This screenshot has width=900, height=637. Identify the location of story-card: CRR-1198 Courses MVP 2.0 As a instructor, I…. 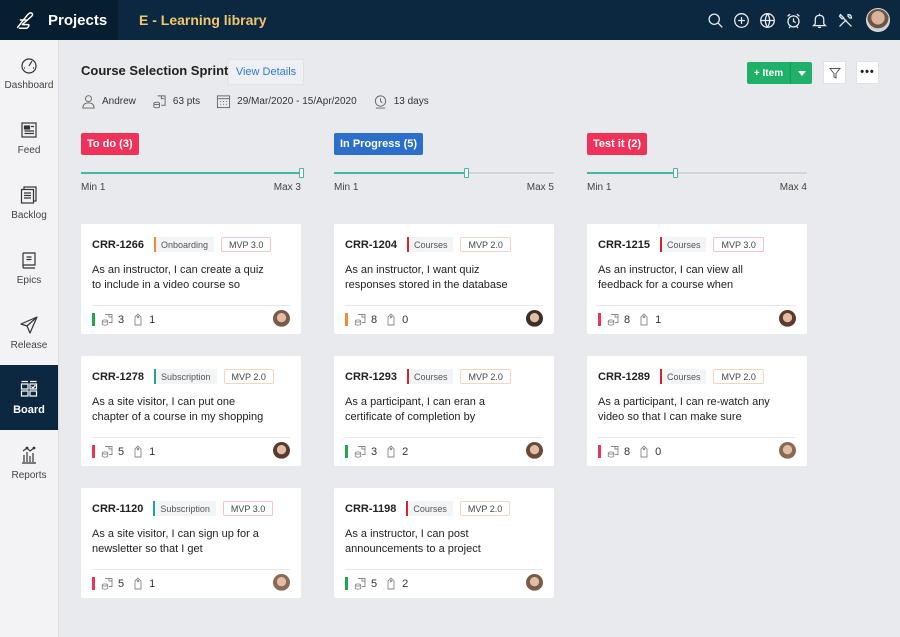
(444, 543).